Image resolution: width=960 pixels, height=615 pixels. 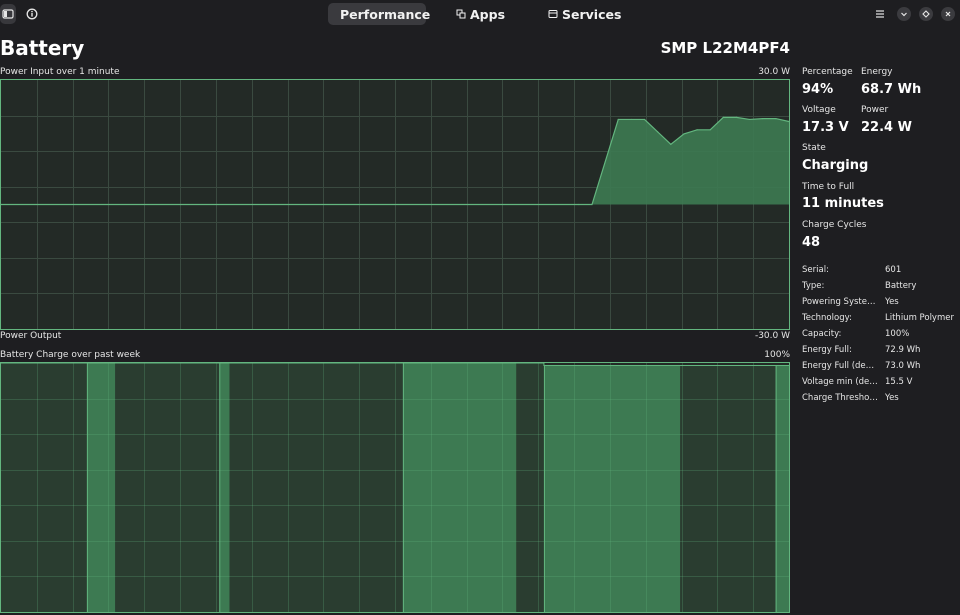 I want to click on detail-key-charge-threshold: Charge Threshold:, so click(x=840, y=398).